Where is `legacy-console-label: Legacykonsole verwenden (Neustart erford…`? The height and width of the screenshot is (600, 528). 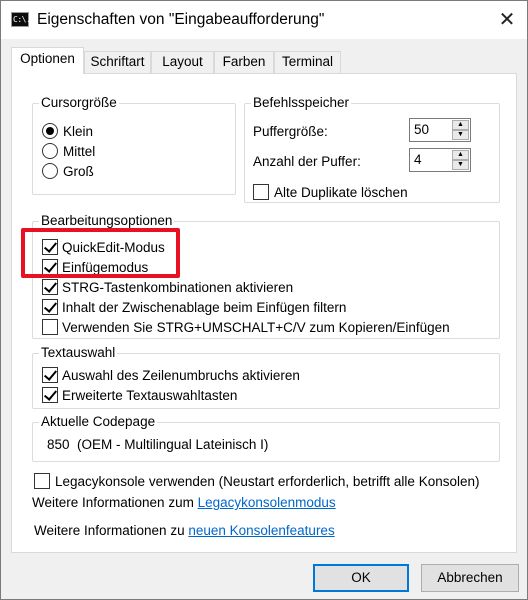
legacy-console-label: Legacykonsole verwenden (Neustart erford… is located at coordinates (267, 482).